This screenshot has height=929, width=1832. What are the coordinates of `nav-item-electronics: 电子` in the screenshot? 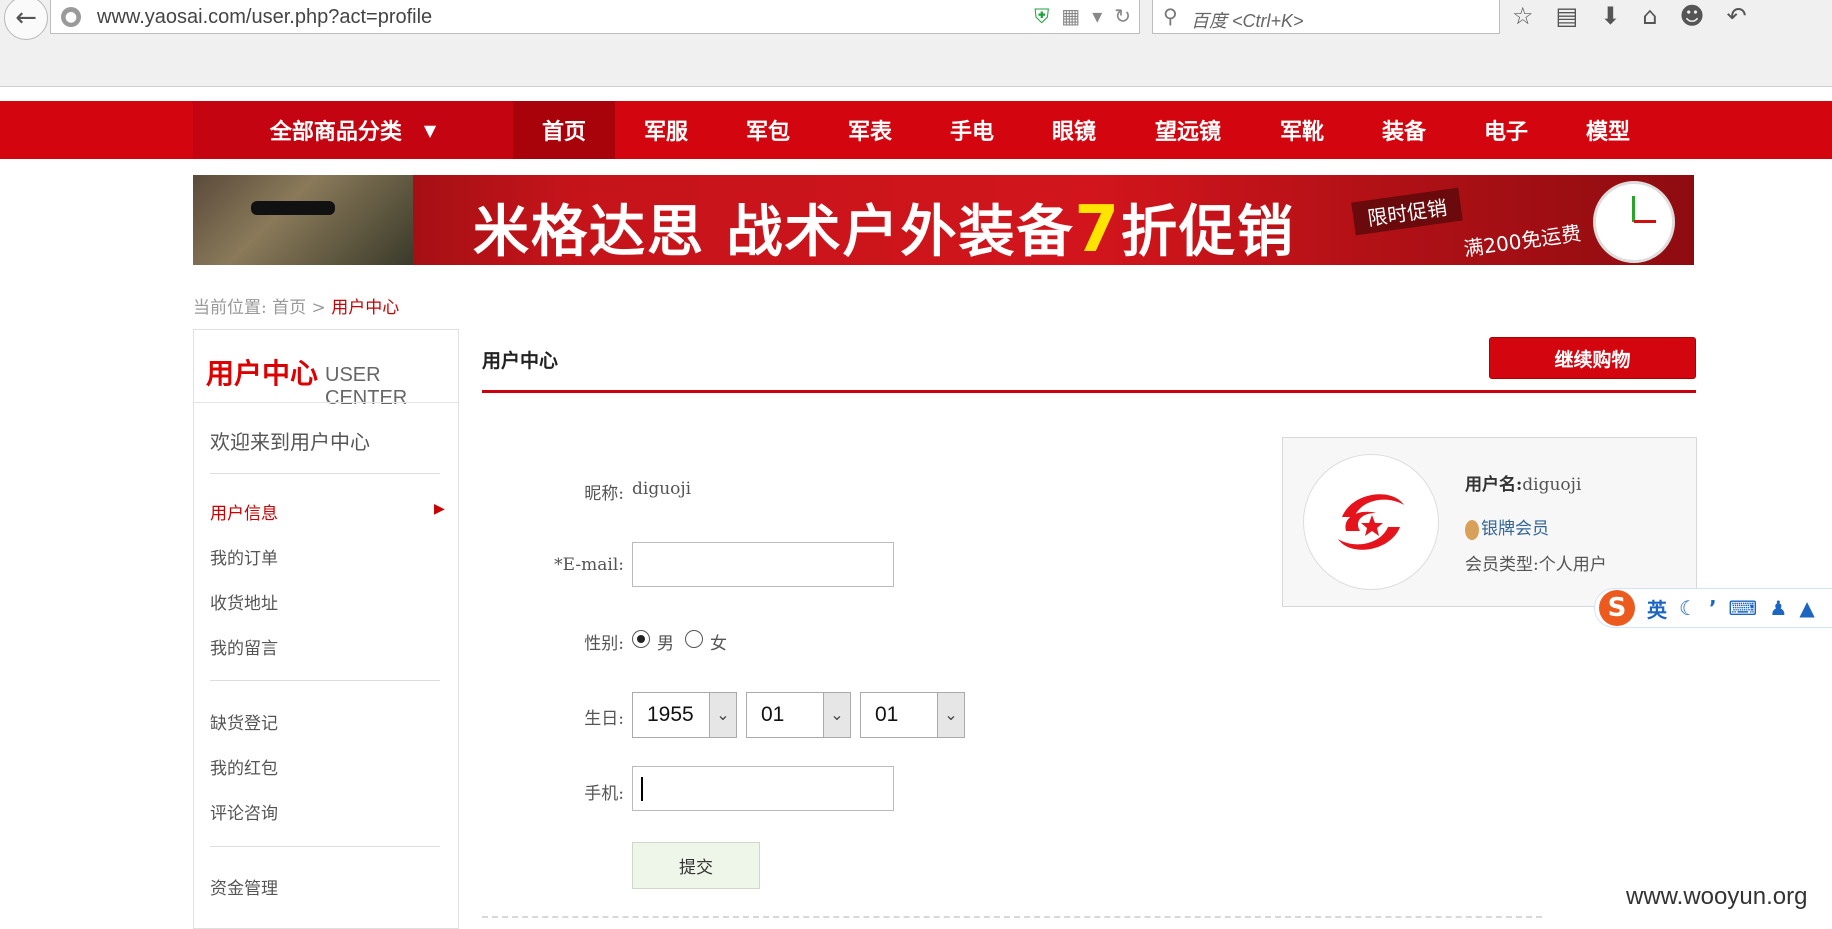 It's located at (1506, 130).